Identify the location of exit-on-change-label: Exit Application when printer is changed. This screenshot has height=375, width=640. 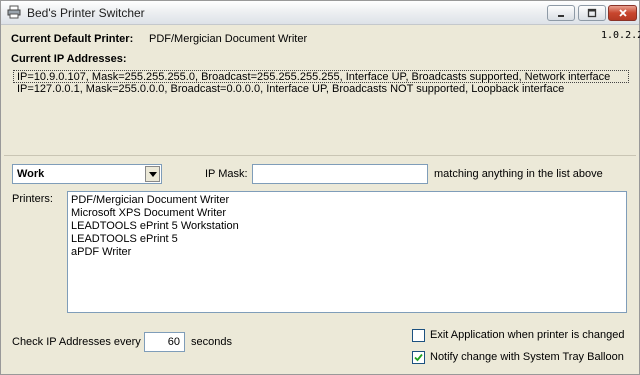
(527, 335).